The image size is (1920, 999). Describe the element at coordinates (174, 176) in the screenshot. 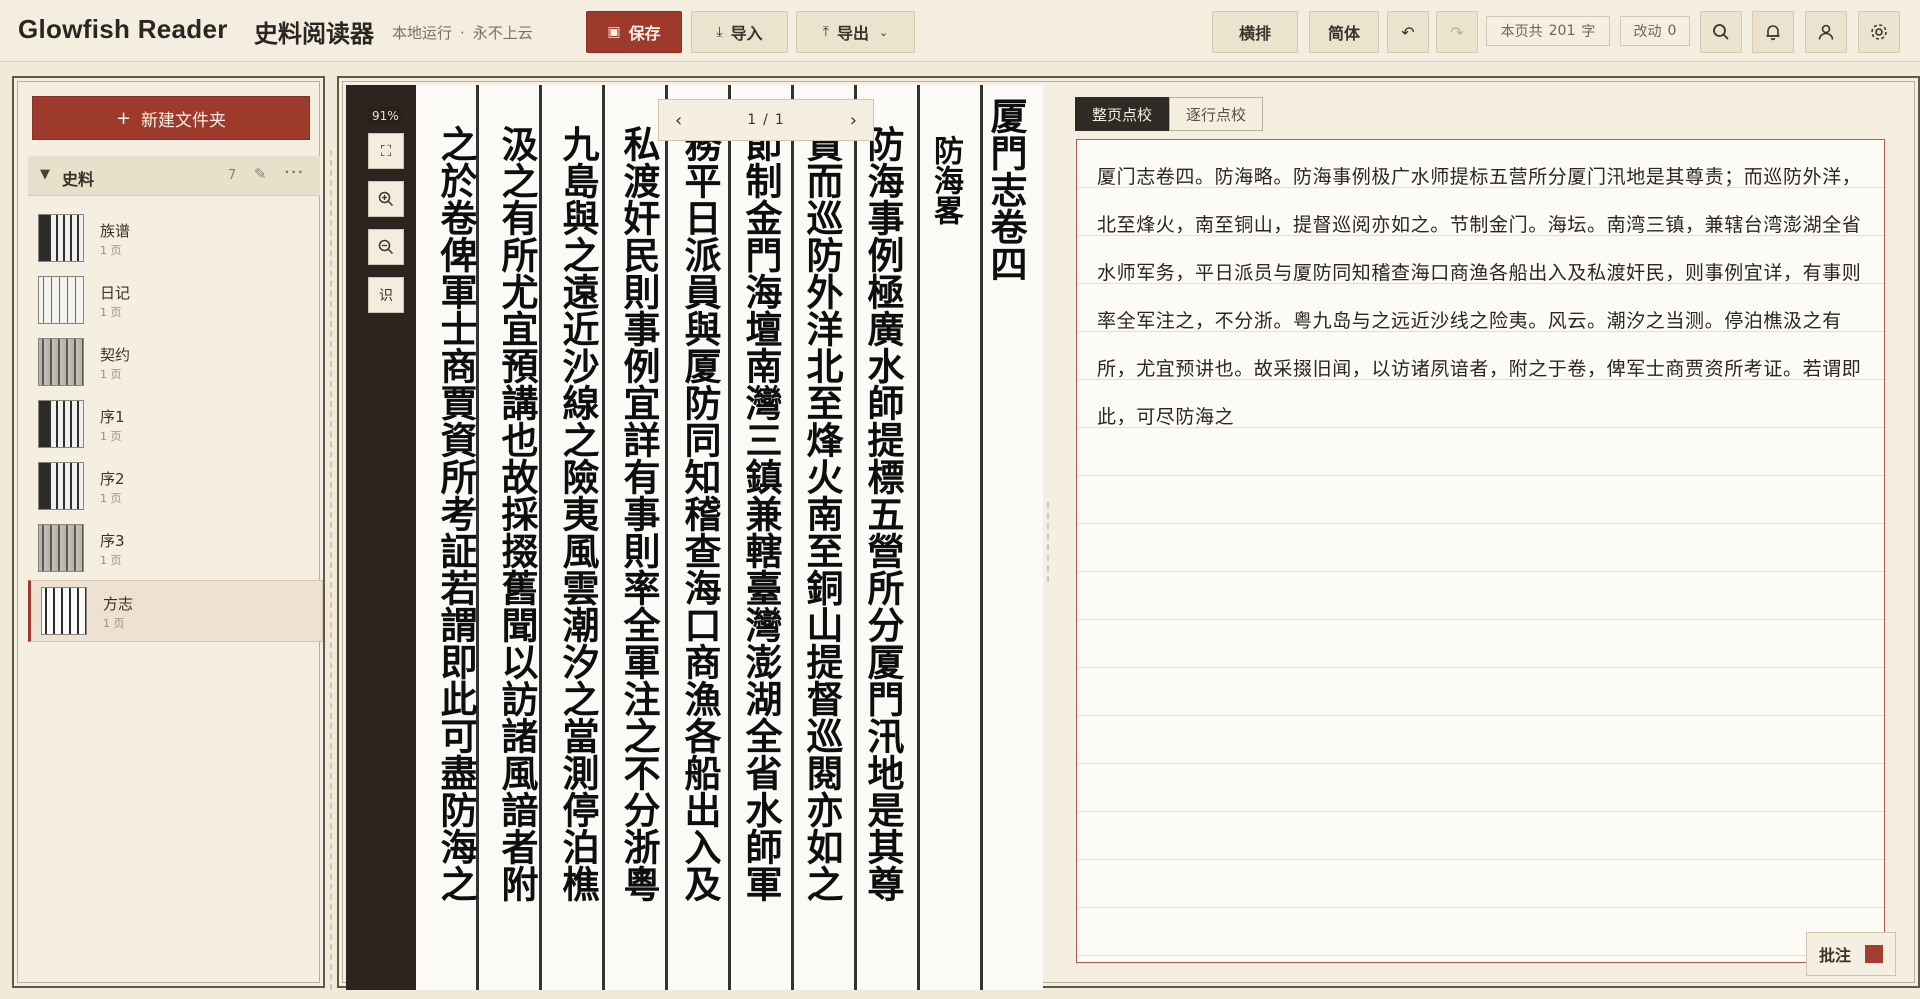

I see `folder-header: ▼ 史料 7 ✎ ···` at that location.